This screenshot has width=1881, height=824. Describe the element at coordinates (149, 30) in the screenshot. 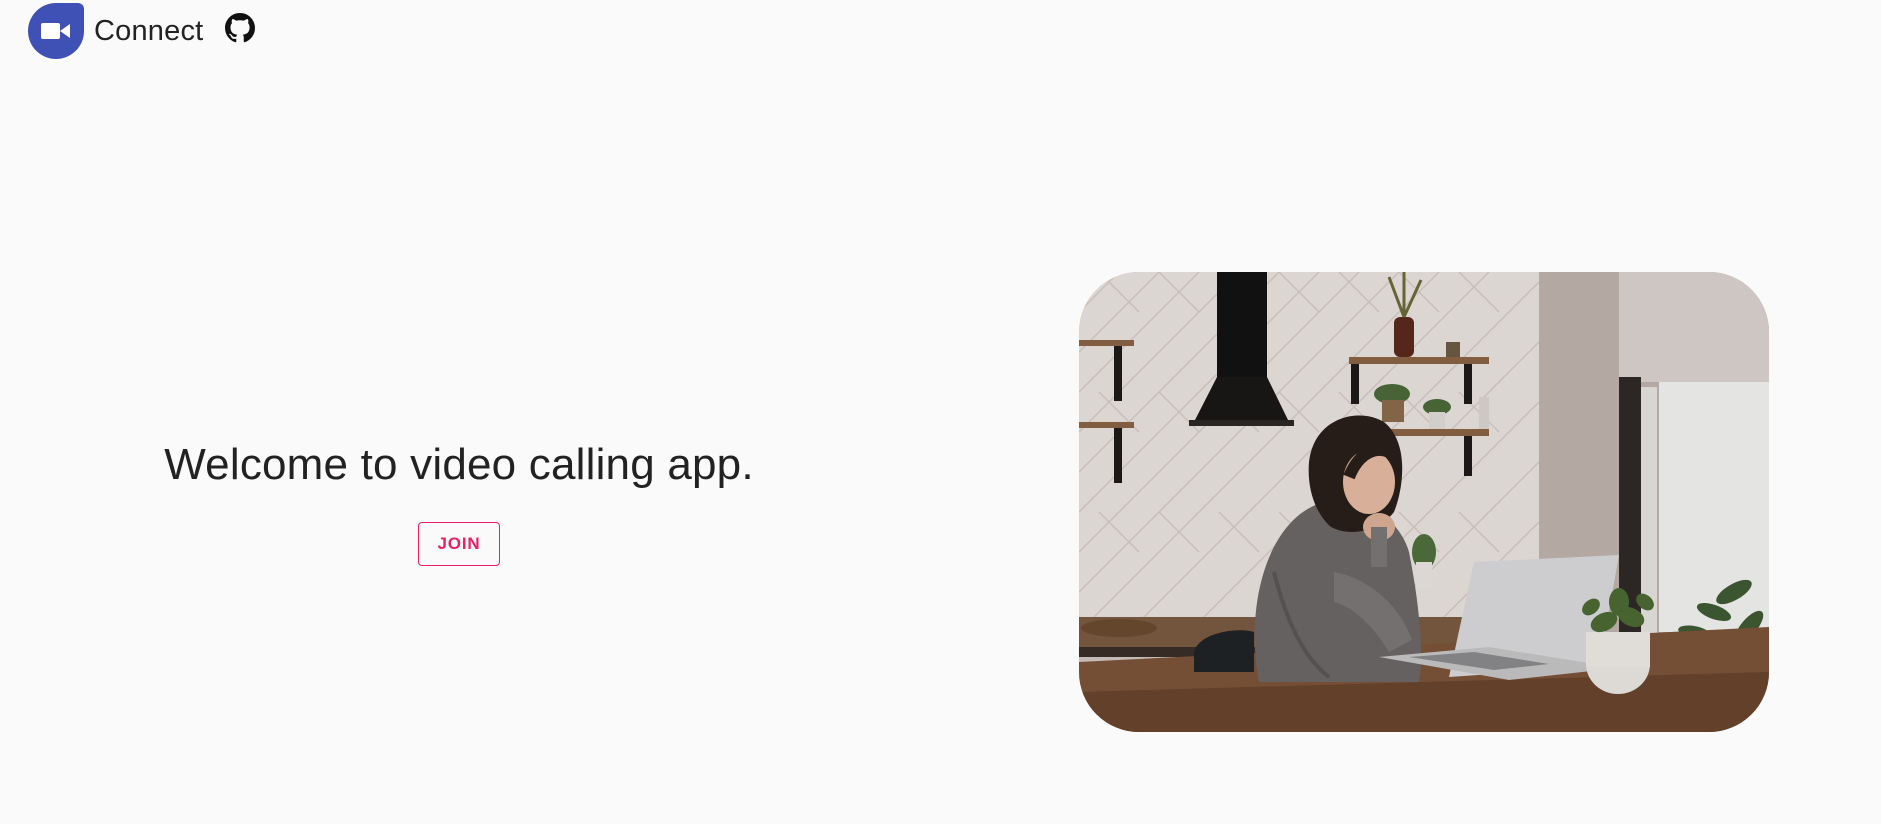

I see `brand-name: Connect` at that location.